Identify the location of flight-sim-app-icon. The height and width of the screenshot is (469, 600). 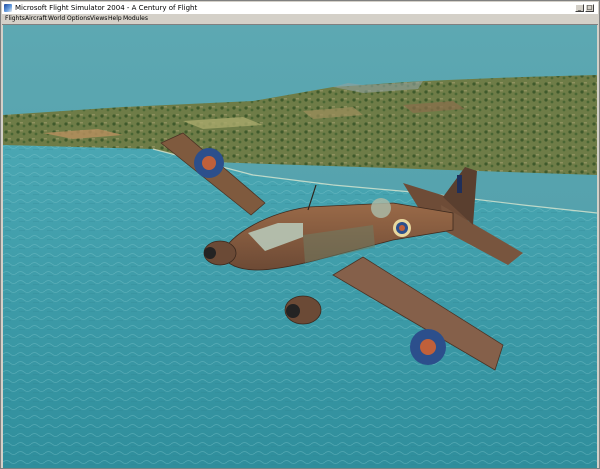
(8, 8).